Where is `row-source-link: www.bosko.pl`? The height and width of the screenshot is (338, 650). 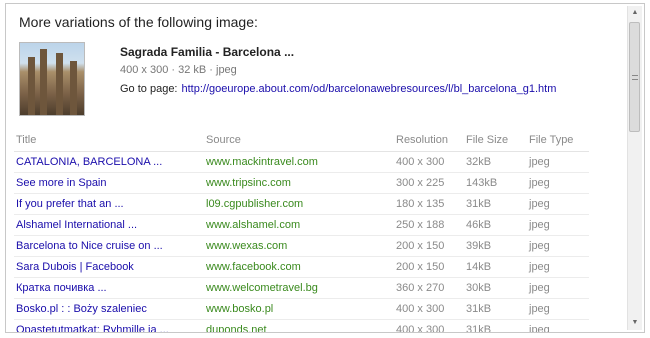 row-source-link: www.bosko.pl is located at coordinates (299, 309).